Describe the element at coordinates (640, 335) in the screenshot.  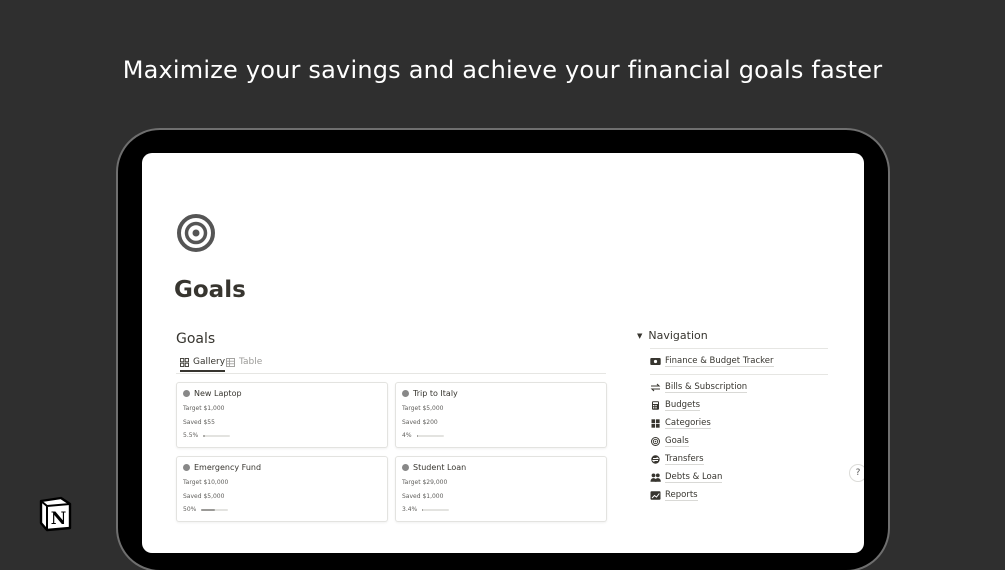
I see `caret-down-icon: ▼` at that location.